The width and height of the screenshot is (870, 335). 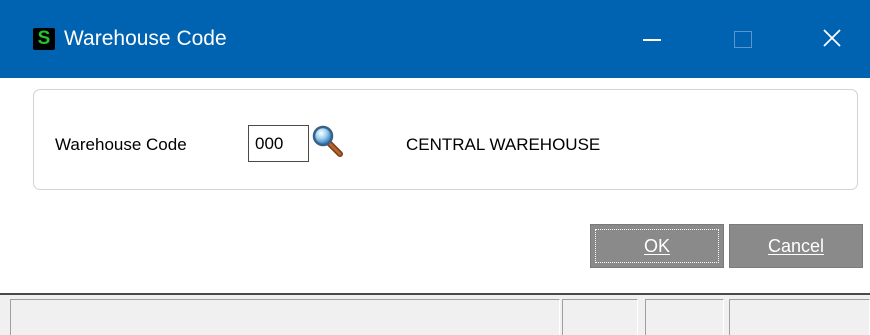 I want to click on minimize-button, so click(x=656, y=39).